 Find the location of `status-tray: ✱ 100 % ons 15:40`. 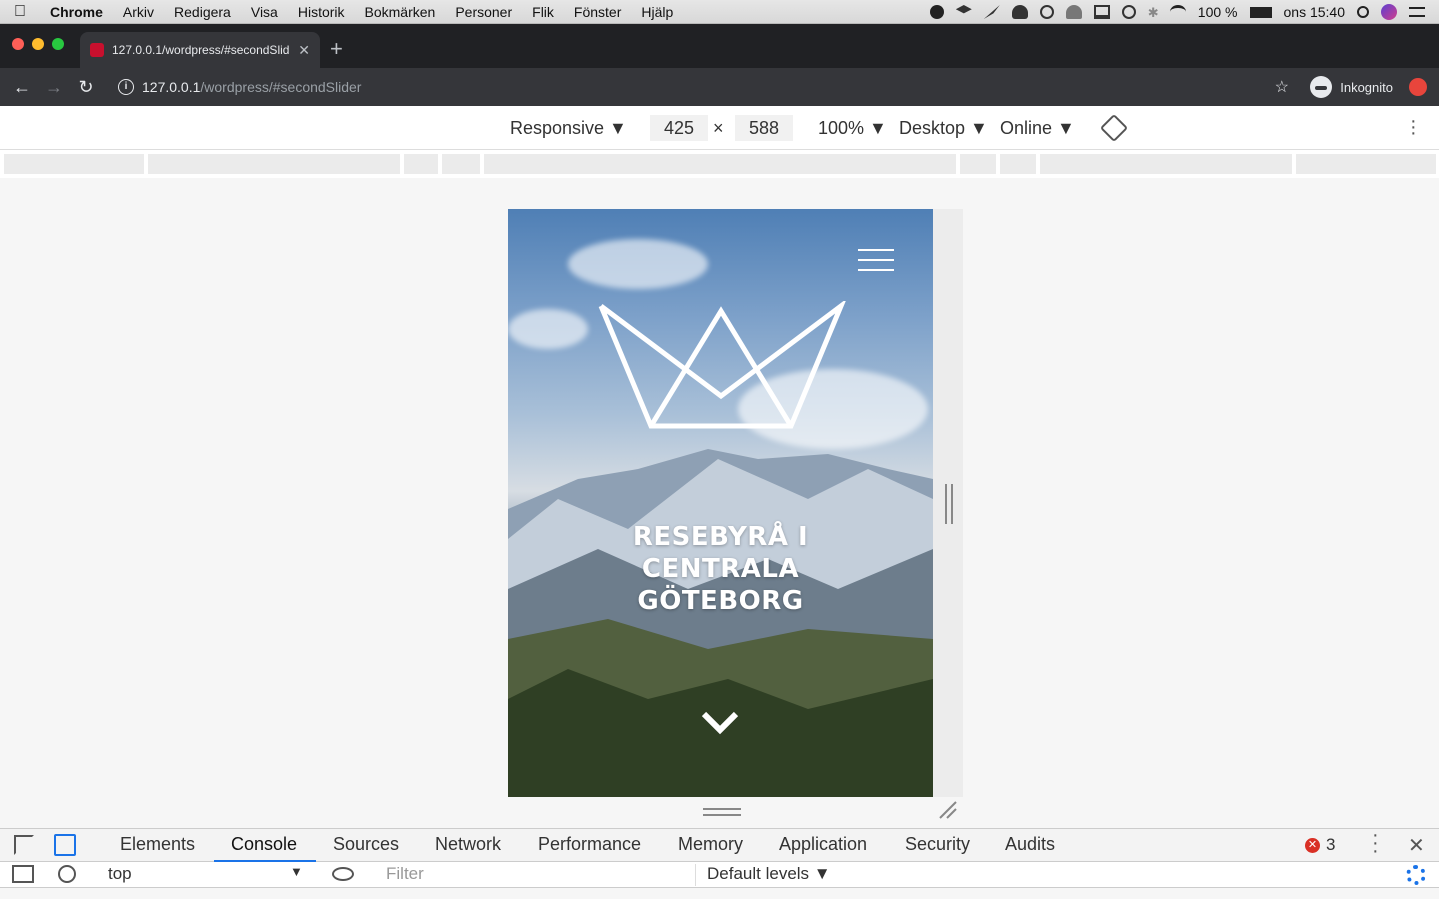

status-tray: ✱ 100 % ons 15:40 is located at coordinates (1184, 12).